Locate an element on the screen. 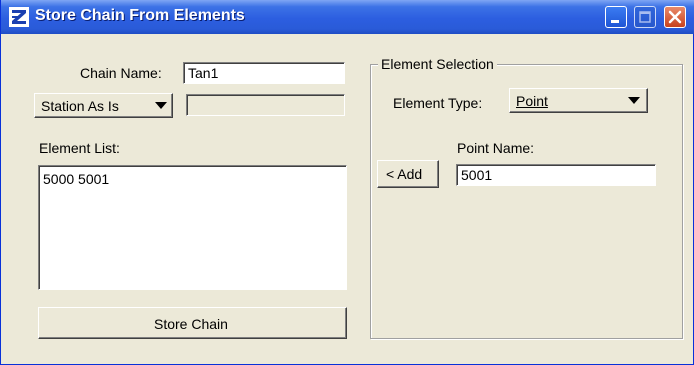 This screenshot has height=365, width=694. maximize-icon is located at coordinates (645, 17).